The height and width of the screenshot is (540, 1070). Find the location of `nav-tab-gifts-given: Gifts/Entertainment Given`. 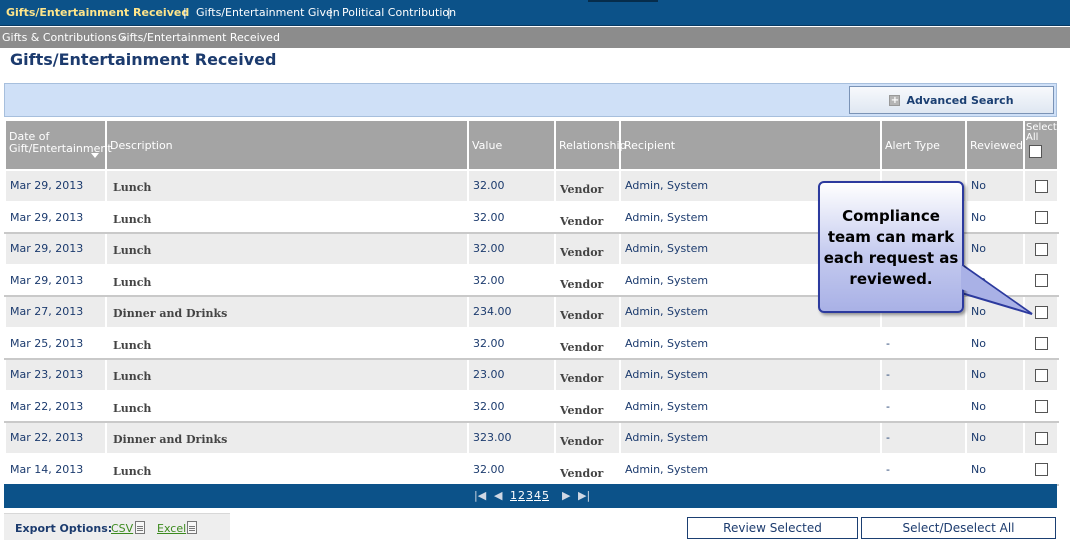

nav-tab-gifts-given: Gifts/Entertainment Given is located at coordinates (268, 12).